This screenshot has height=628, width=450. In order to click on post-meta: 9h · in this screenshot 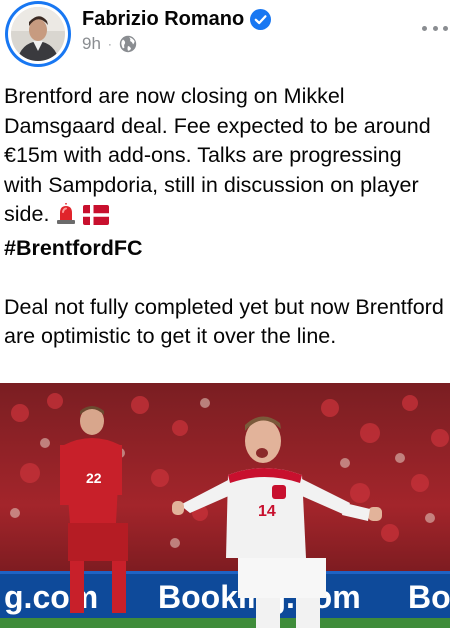, I will do `click(109, 44)`.